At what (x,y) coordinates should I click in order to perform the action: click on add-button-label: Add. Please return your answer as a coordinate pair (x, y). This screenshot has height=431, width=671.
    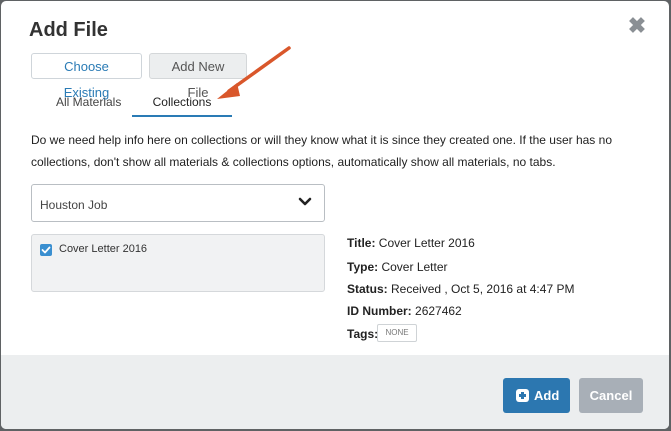
    Looking at the image, I should click on (547, 395).